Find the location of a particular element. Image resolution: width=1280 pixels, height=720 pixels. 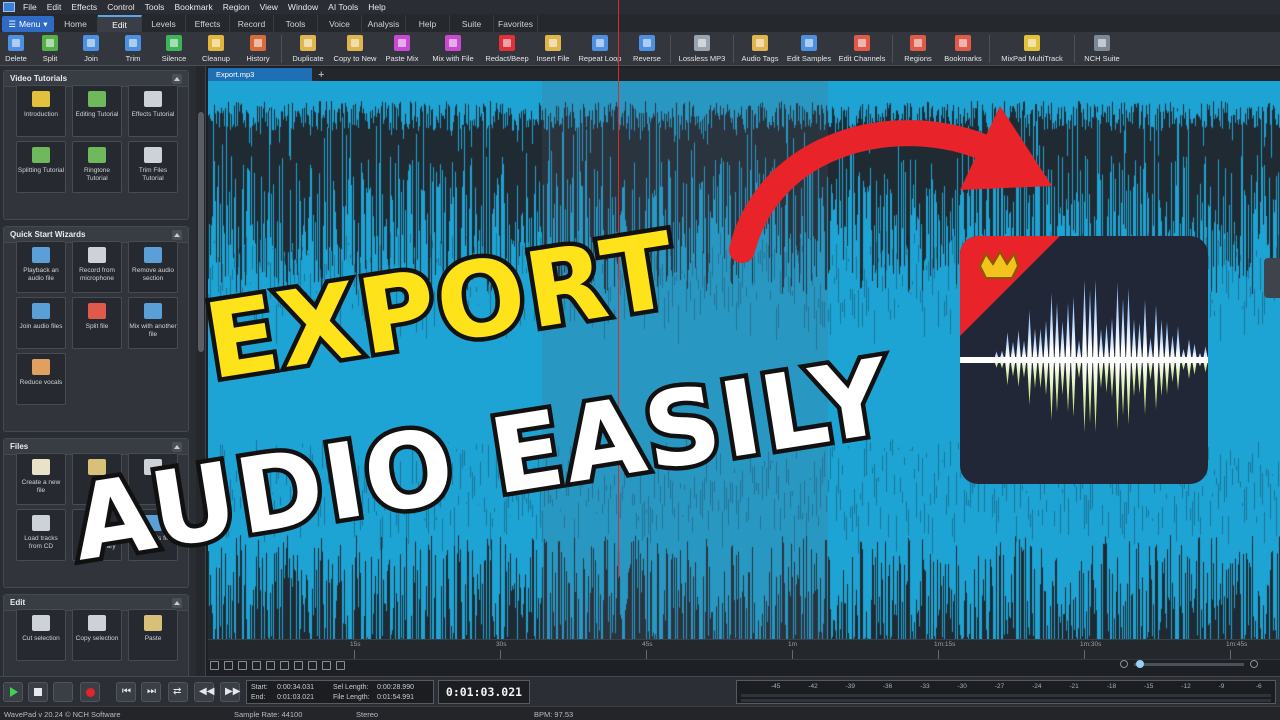

mix-with-file-button: Mix with File is located at coordinates (453, 49).